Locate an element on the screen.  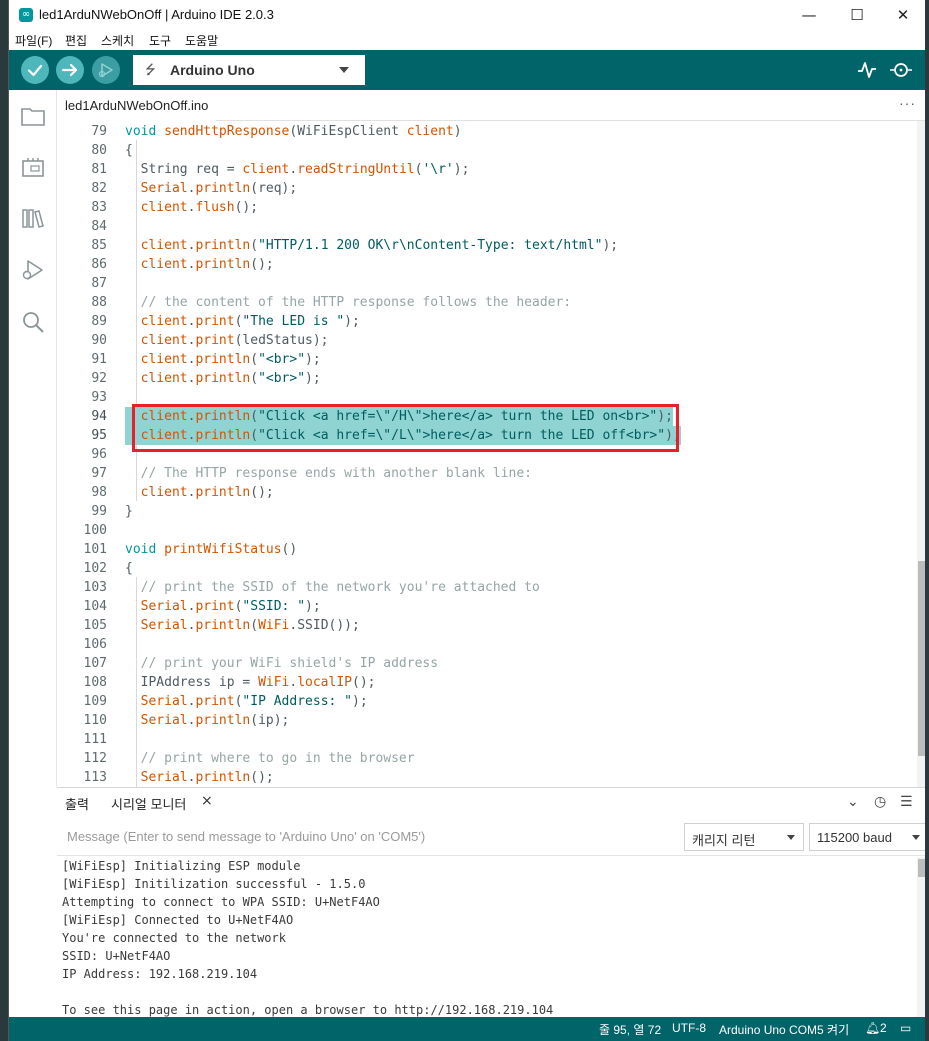
board-port-status: Arduino Uno COM5 켜기 is located at coordinates (784, 1029).